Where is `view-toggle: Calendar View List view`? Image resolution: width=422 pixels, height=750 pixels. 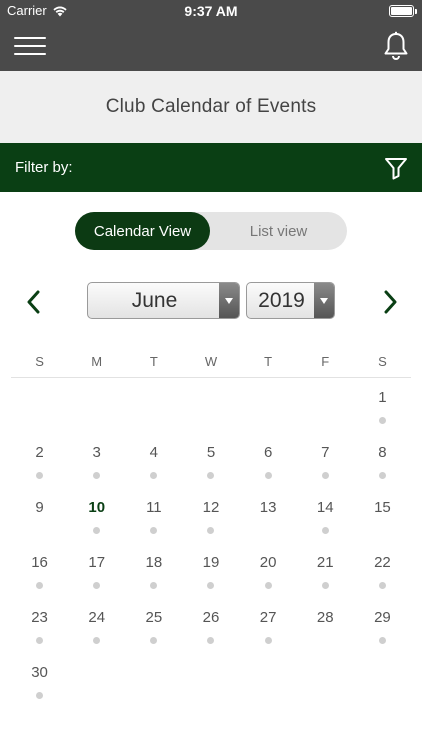
view-toggle: Calendar View List view is located at coordinates (211, 231).